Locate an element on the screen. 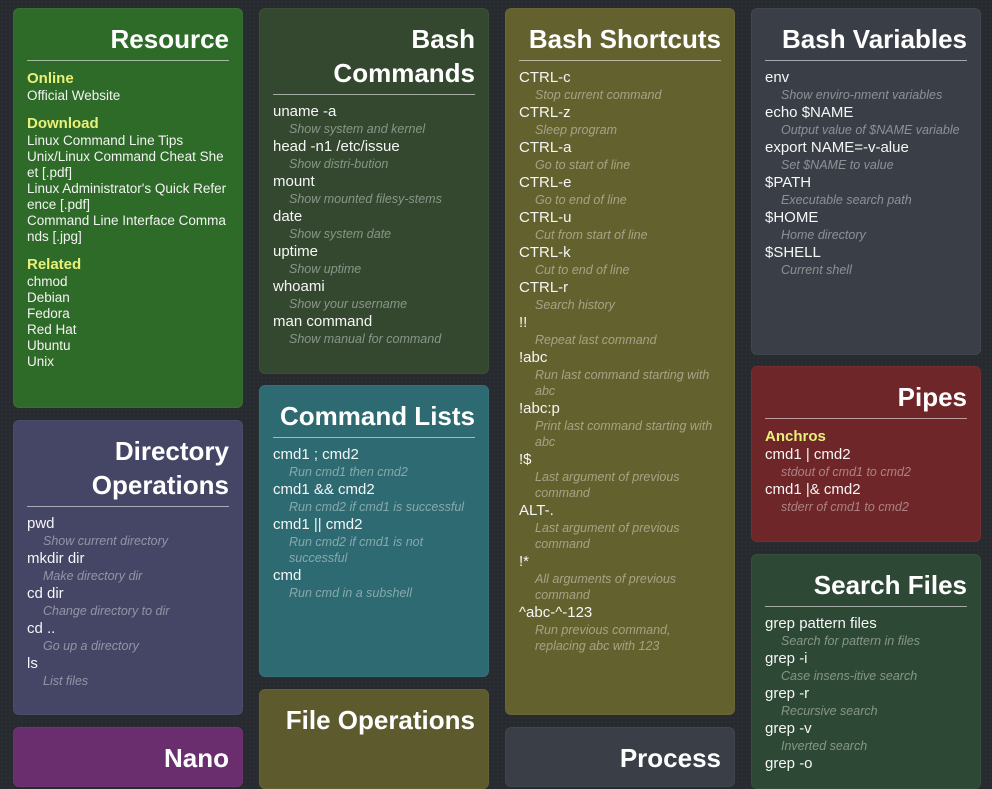  entry: export NAME=-v-alue Set $NAME to value is located at coordinates (866, 156).